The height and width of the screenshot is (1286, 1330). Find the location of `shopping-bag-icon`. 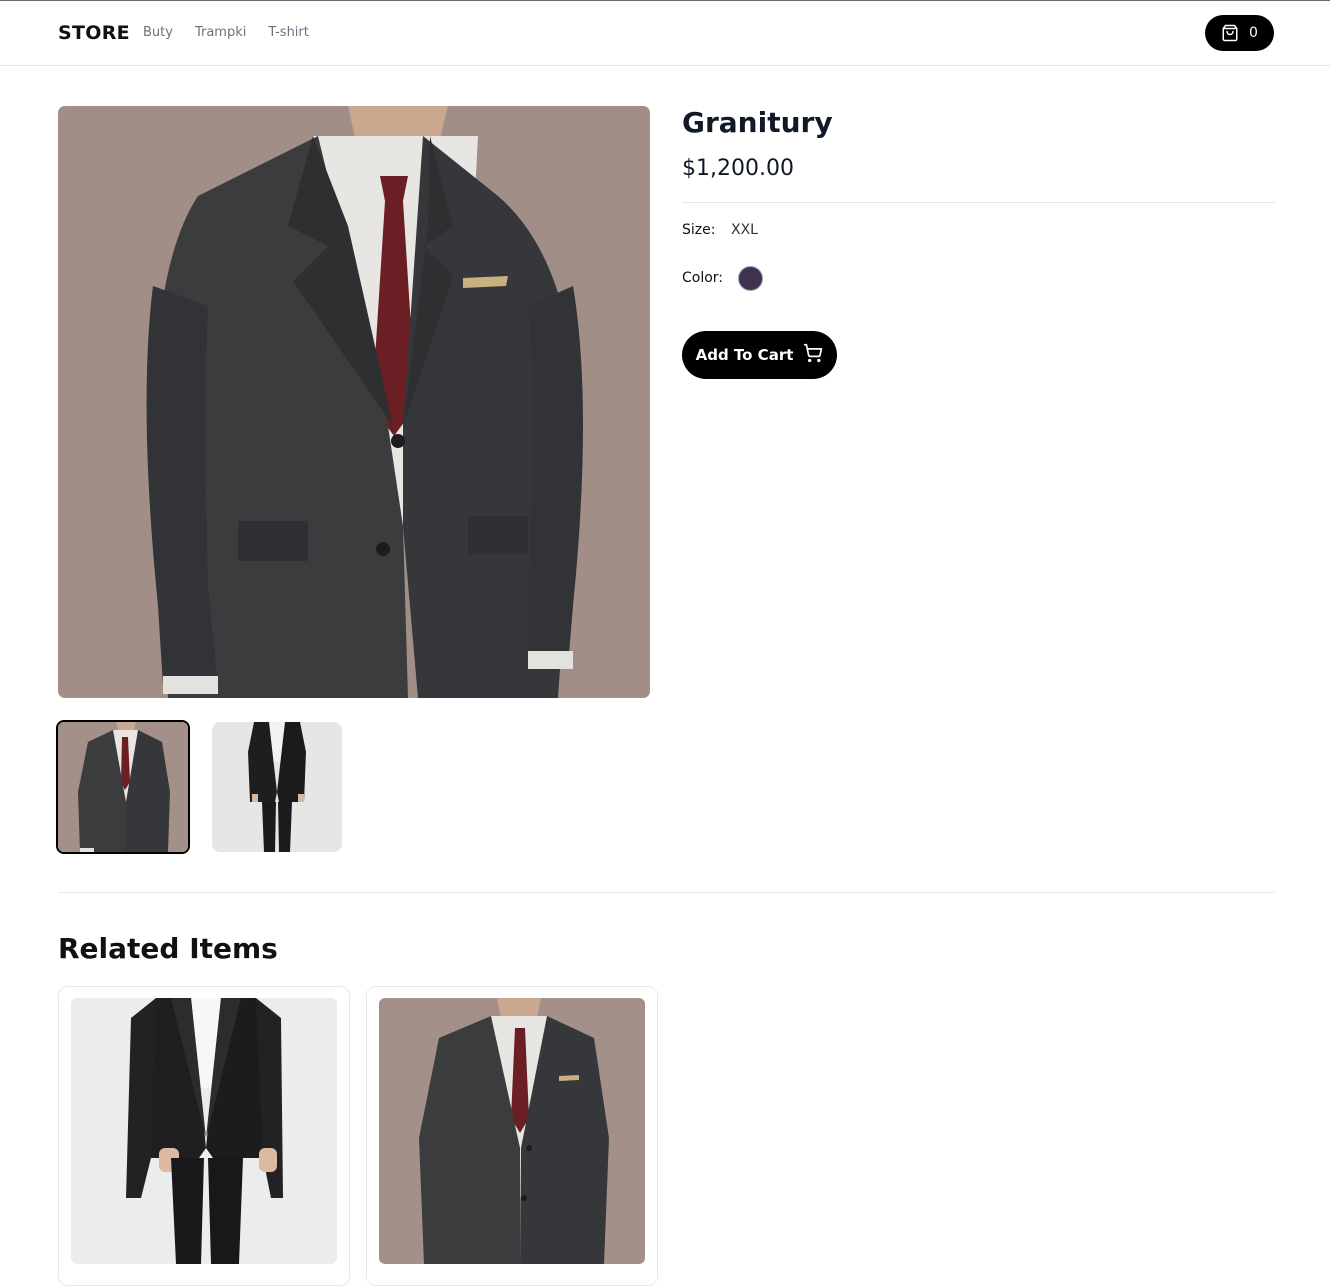

shopping-bag-icon is located at coordinates (1230, 33).